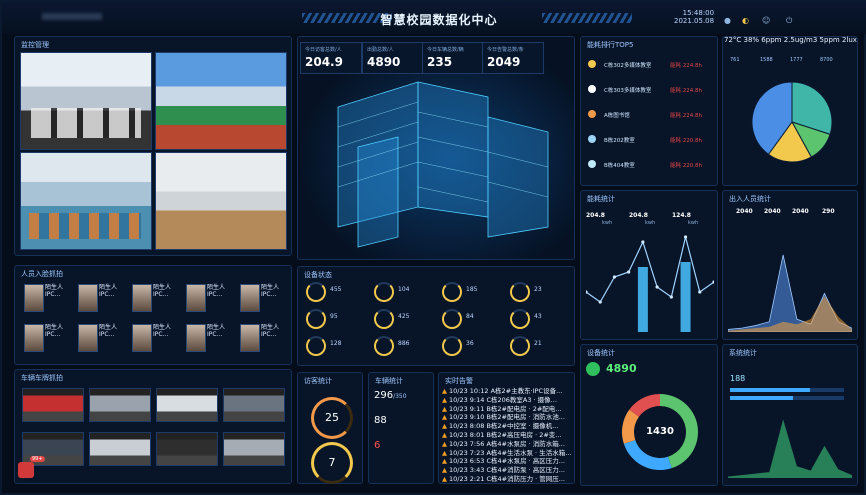  Describe the element at coordinates (85, 226) in the screenshot. I see `cafeteria-chairs` at that location.